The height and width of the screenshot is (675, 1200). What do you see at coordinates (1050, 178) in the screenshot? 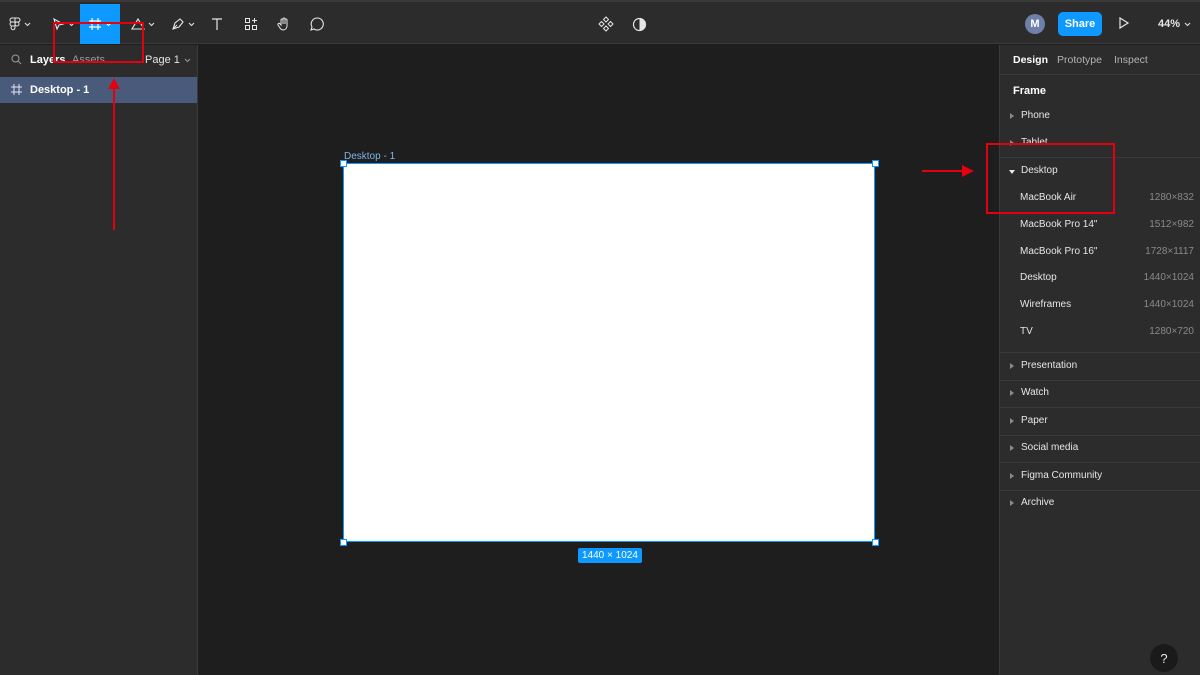
I see `annotation-highlight-desktop-presets` at bounding box center [1050, 178].